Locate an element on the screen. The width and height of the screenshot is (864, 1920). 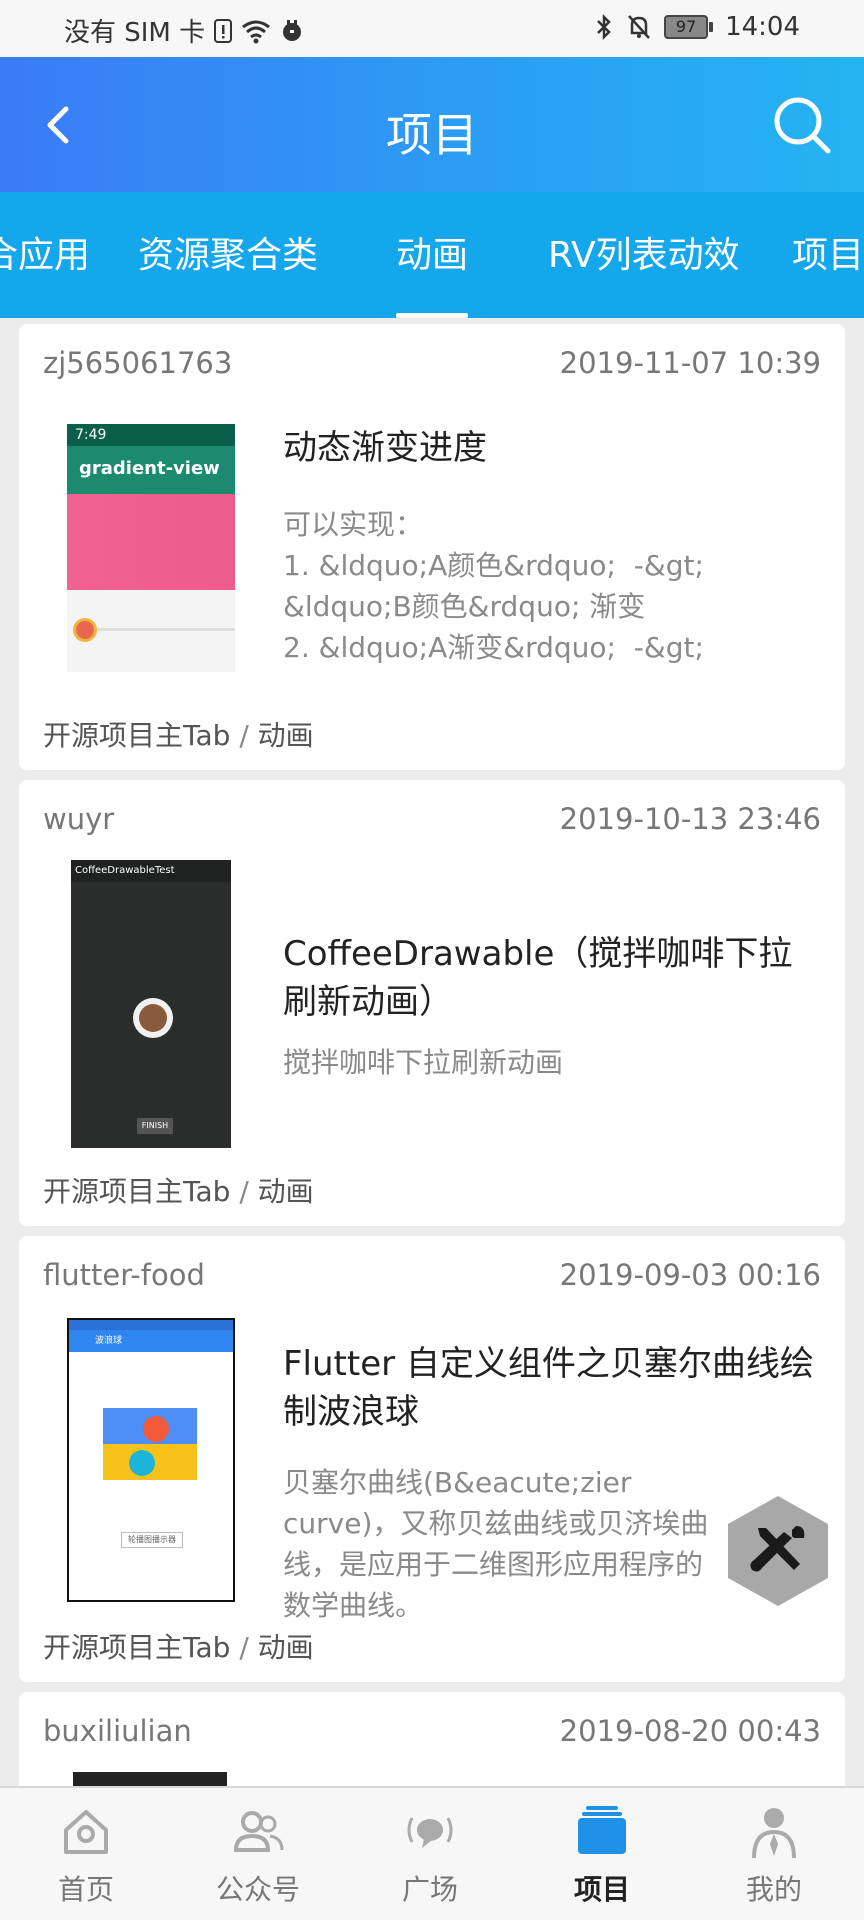
thumb-gradient-block is located at coordinates (151, 542).